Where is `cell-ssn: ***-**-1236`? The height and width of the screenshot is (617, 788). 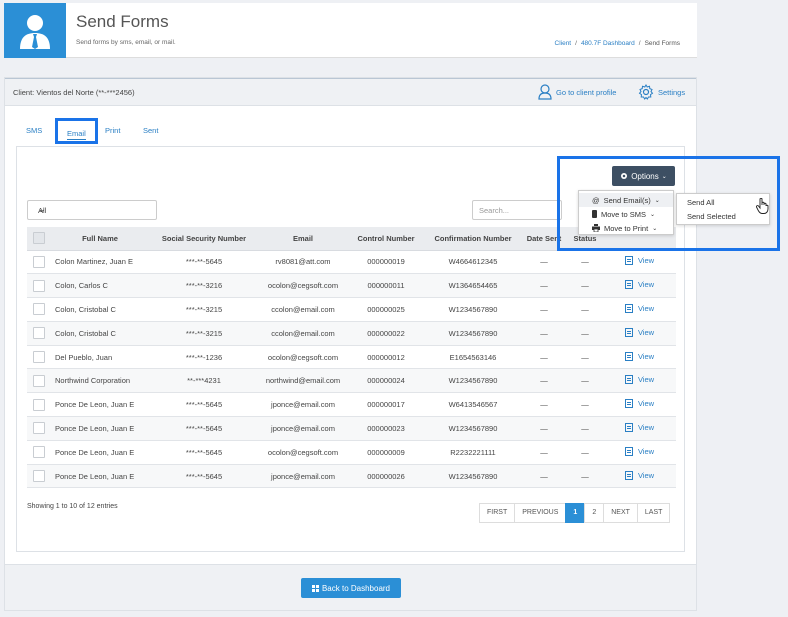
cell-ssn: ***-**-1236 is located at coordinates (204, 357).